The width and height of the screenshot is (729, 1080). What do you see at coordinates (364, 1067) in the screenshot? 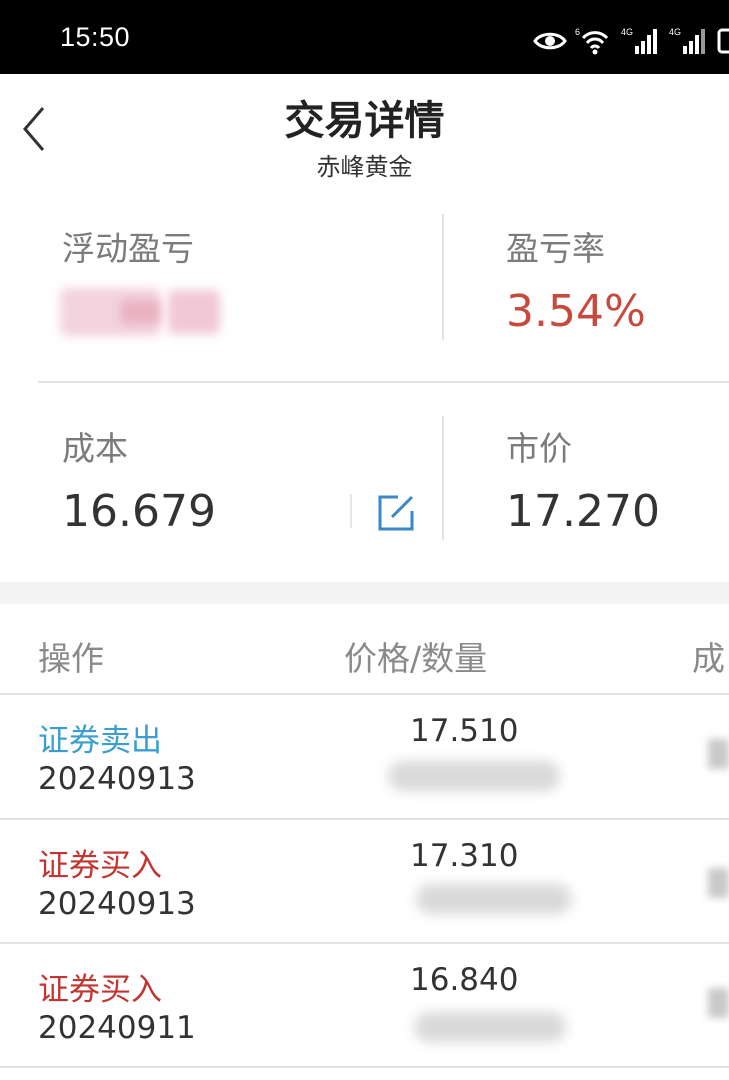
I see `row-divider` at bounding box center [364, 1067].